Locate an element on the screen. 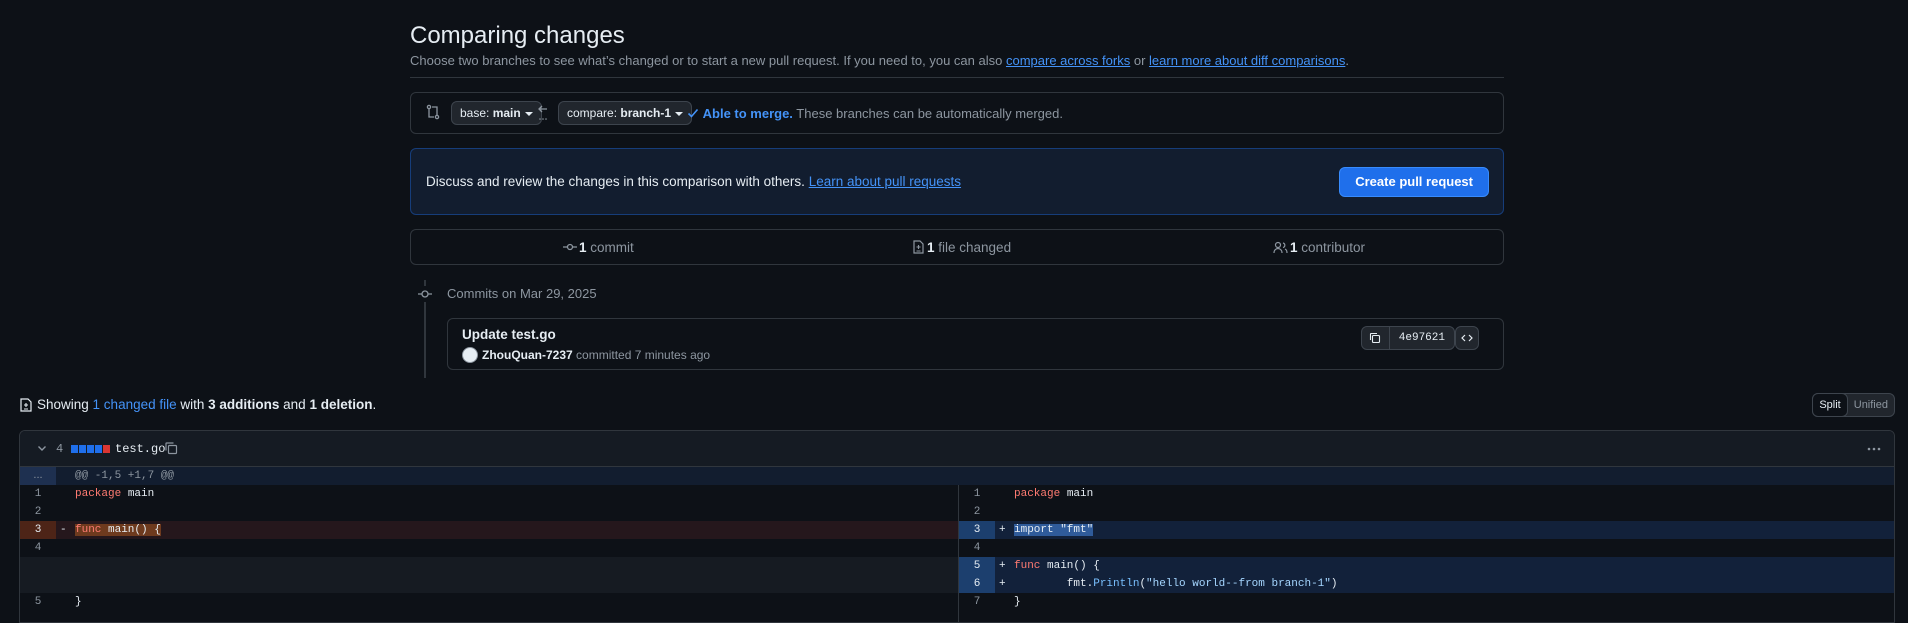 This screenshot has height=623, width=1908. file-name-link: test.go is located at coordinates (140, 449).